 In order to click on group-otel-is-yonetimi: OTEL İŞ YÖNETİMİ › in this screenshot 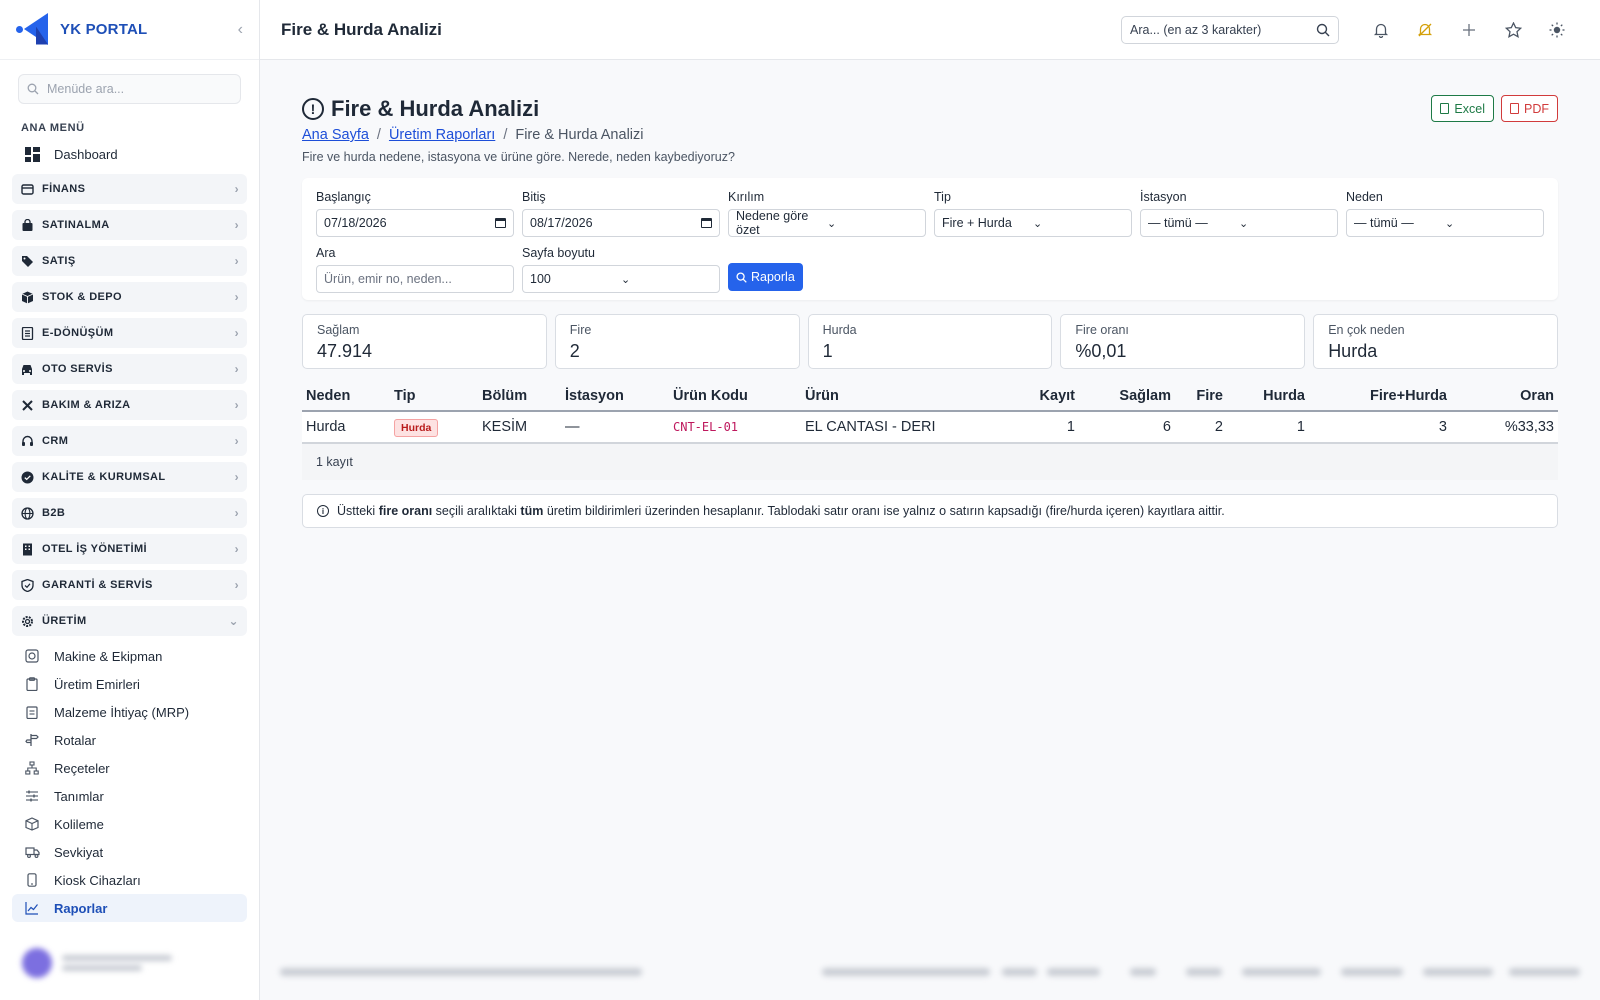, I will do `click(129, 549)`.